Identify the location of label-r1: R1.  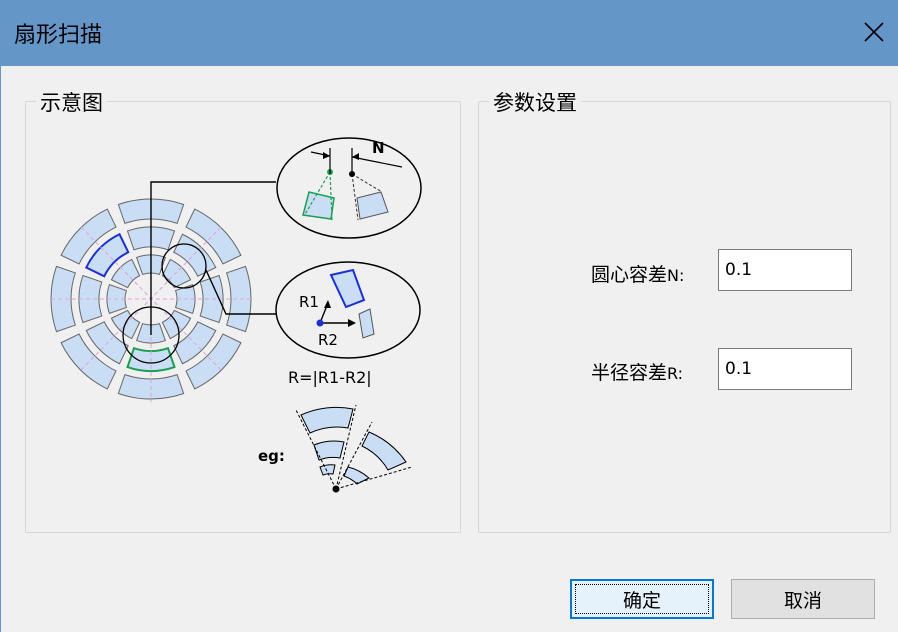
(309, 302).